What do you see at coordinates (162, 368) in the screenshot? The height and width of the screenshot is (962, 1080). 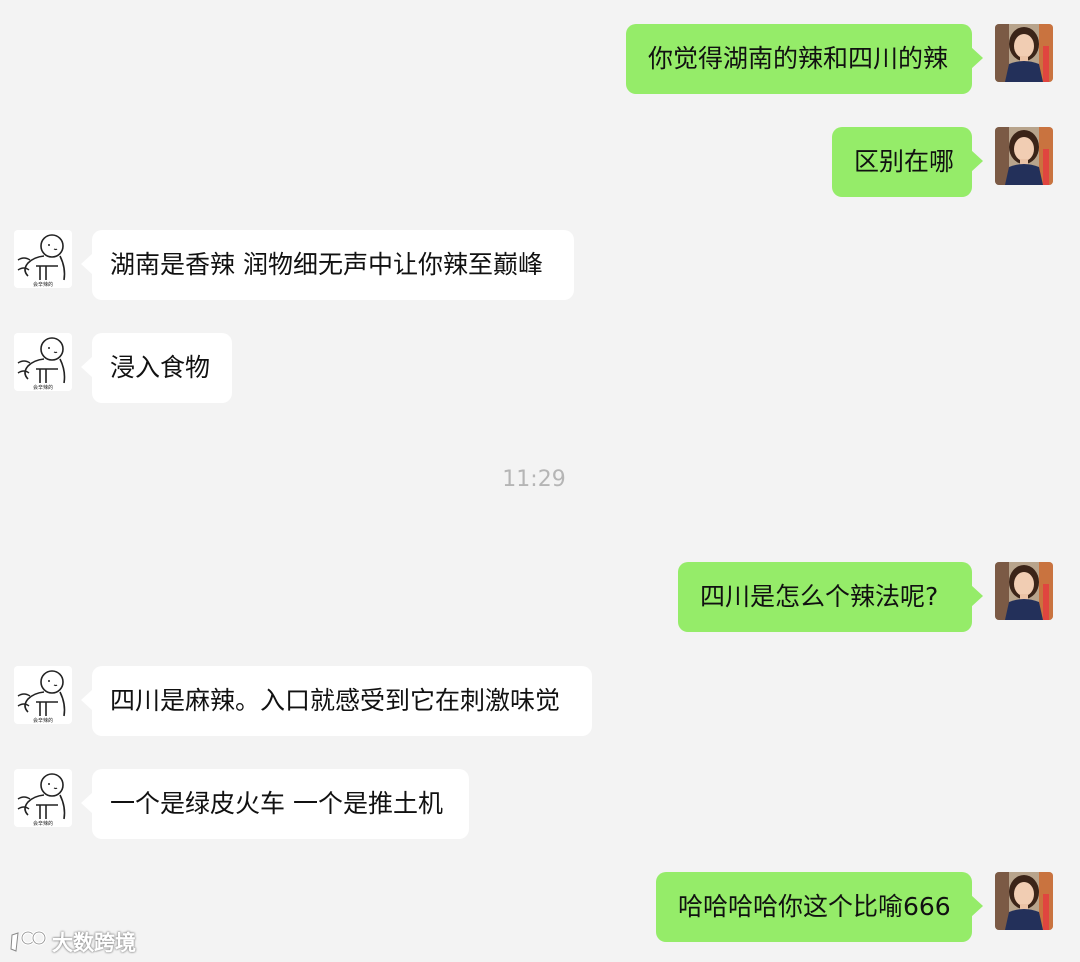 I see `message-bubble: 浸入食物` at bounding box center [162, 368].